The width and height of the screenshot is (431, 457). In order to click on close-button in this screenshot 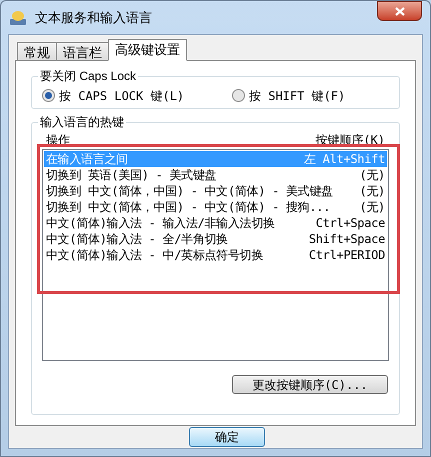, I will do `click(399, 11)`.